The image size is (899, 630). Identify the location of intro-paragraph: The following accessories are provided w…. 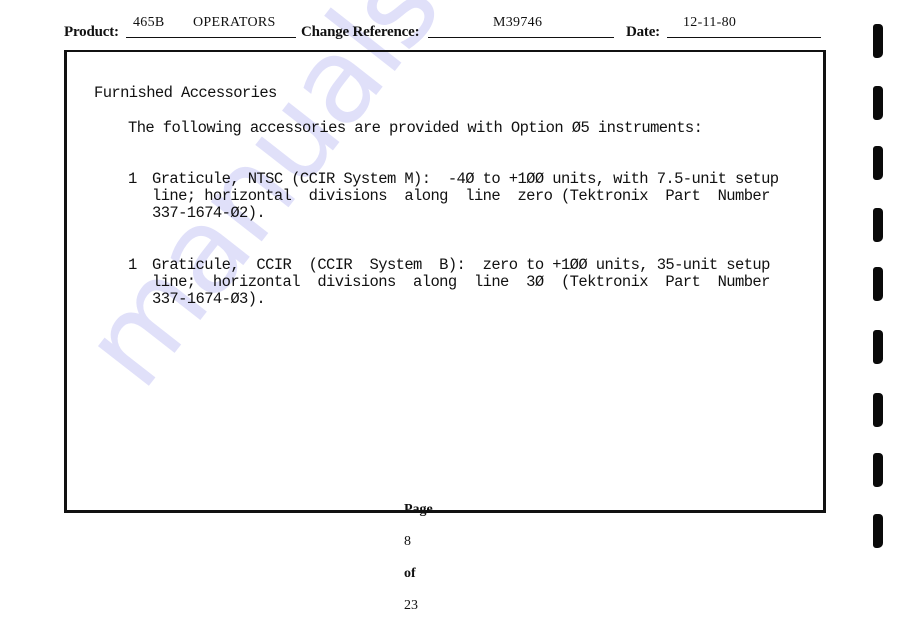
(415, 128).